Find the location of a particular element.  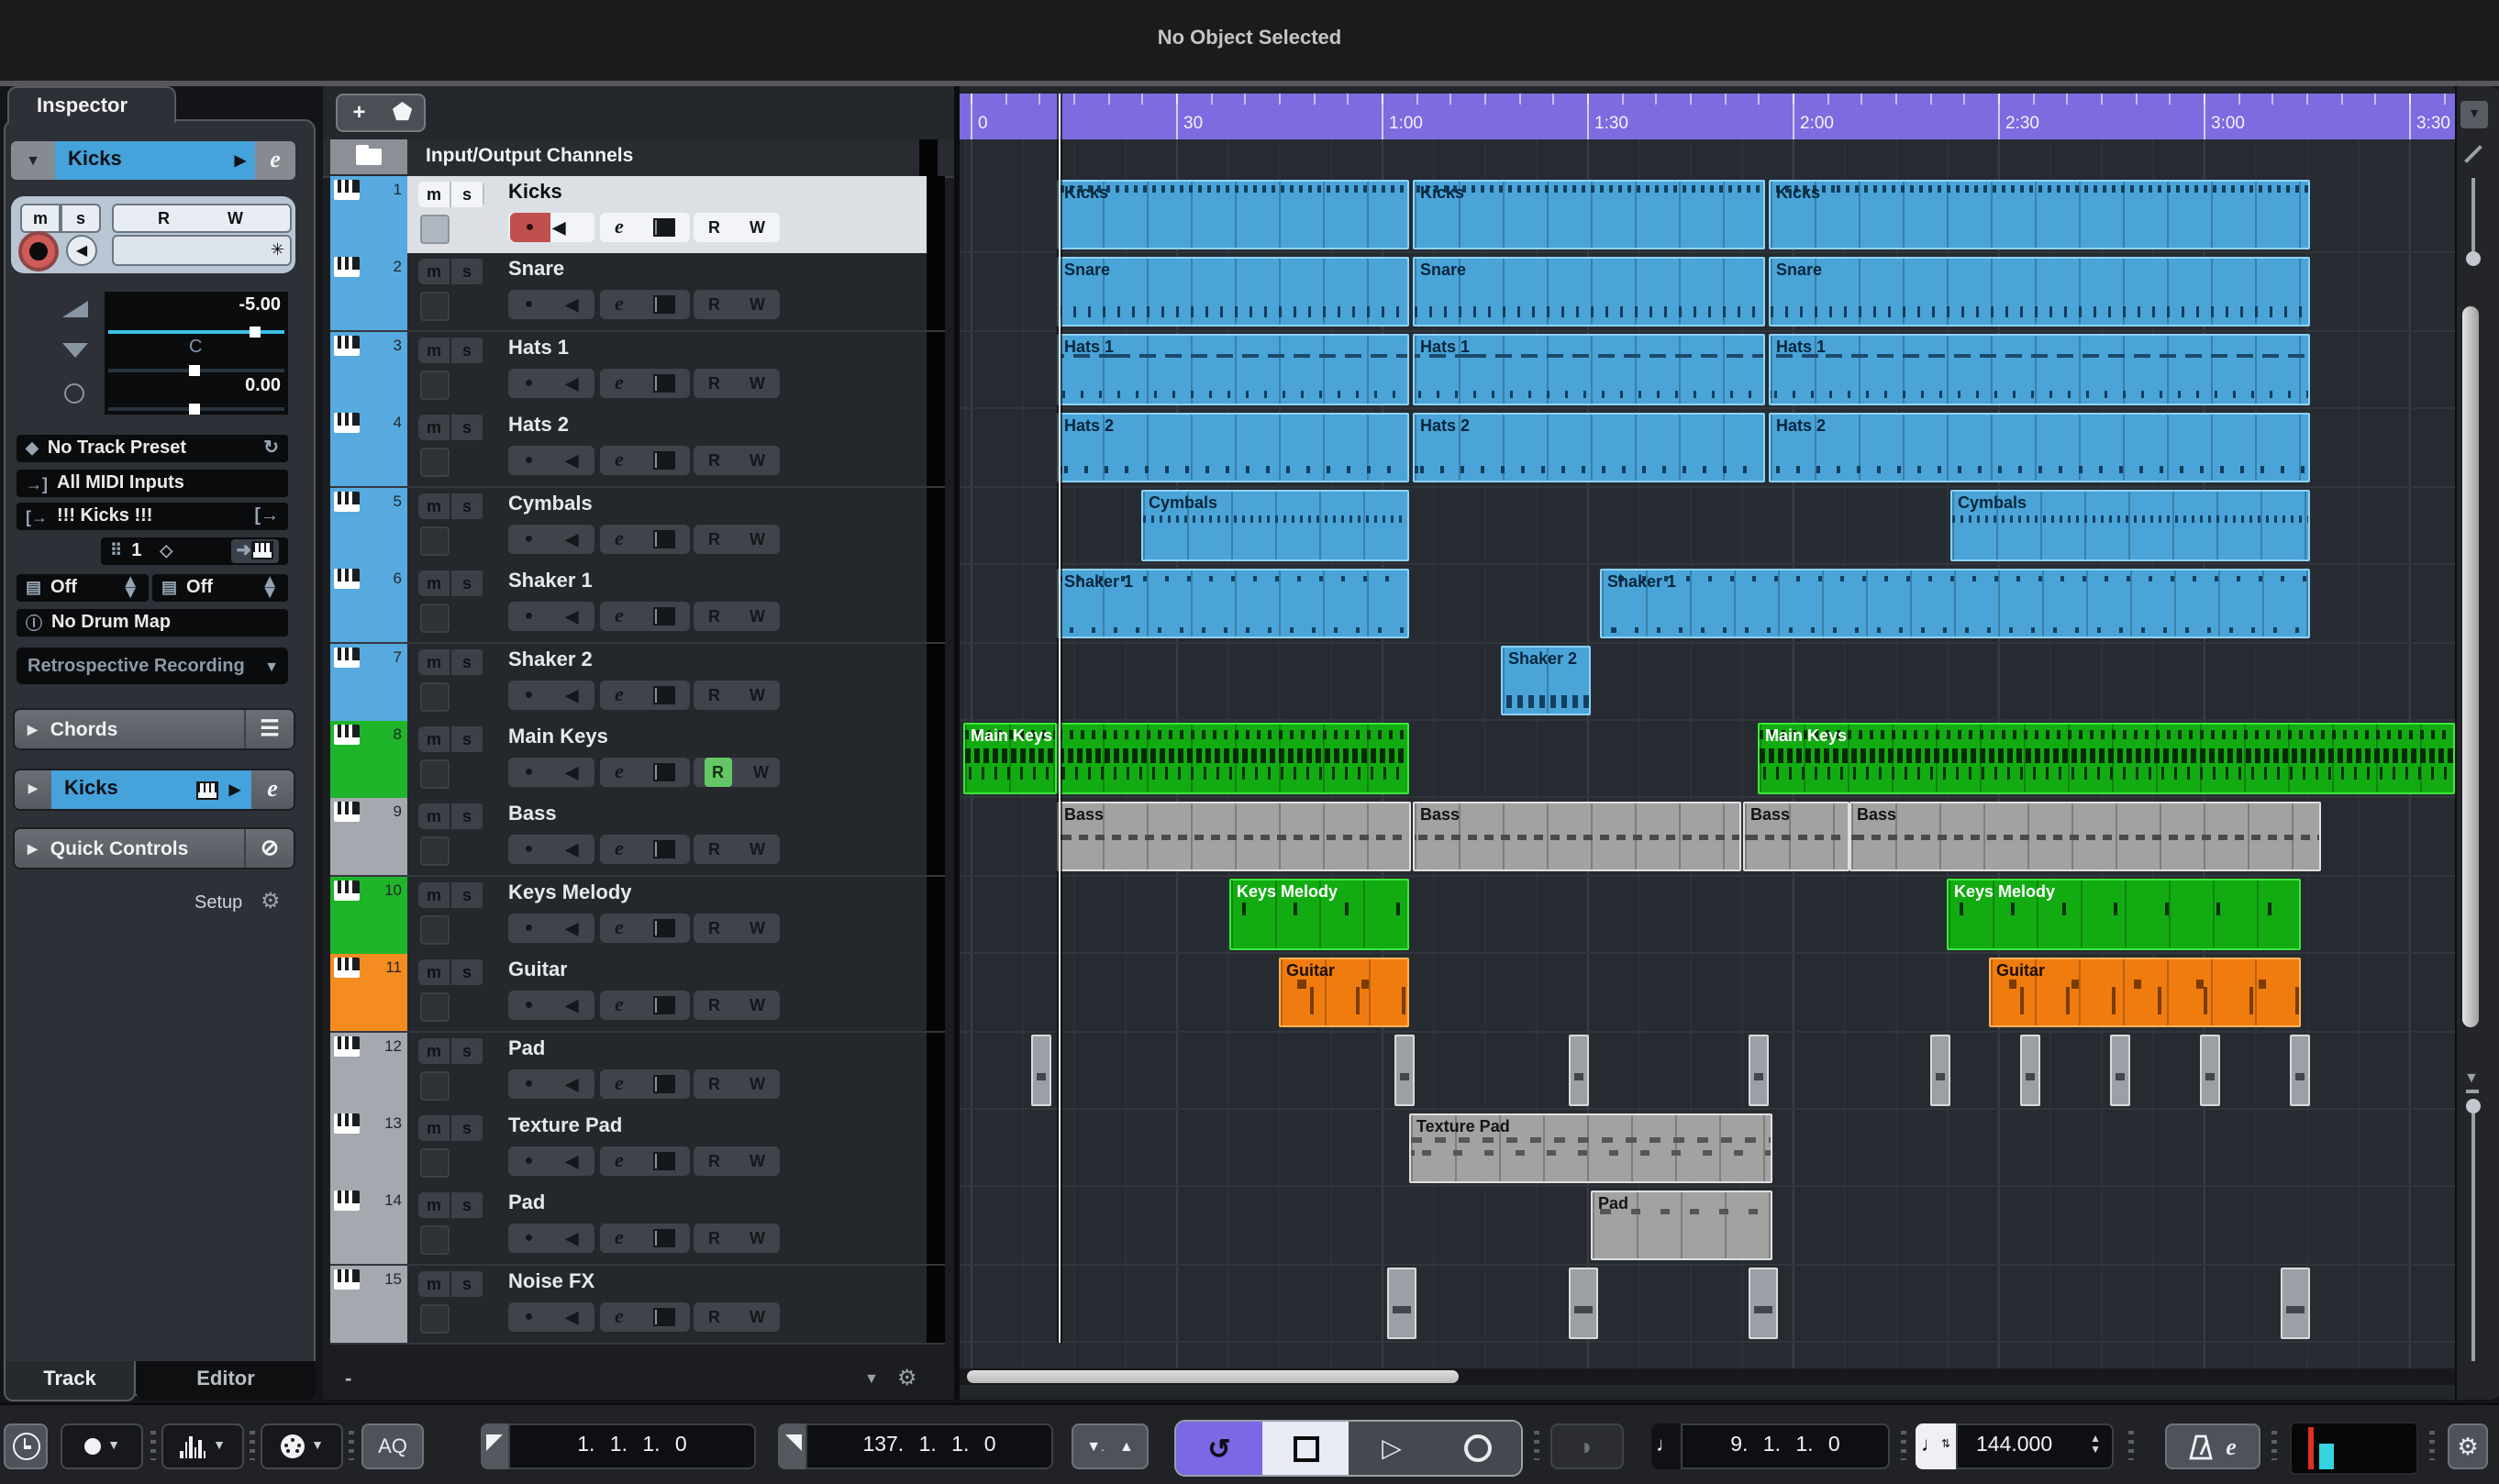

record-button is located at coordinates (1478, 1448).